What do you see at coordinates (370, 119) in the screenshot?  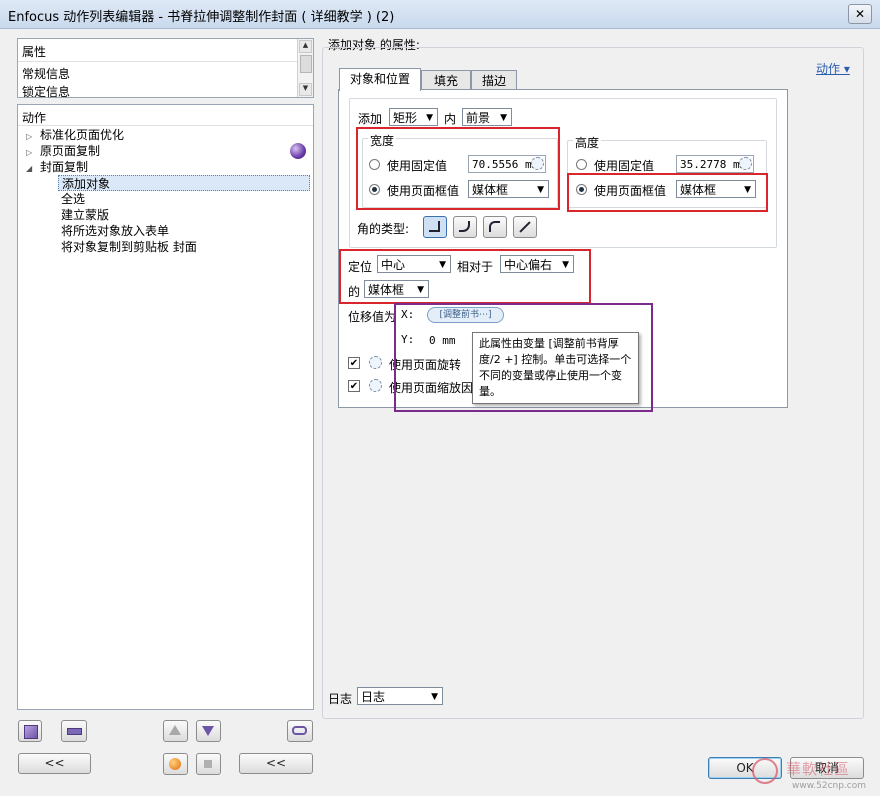 I see `add-label: 添加` at bounding box center [370, 119].